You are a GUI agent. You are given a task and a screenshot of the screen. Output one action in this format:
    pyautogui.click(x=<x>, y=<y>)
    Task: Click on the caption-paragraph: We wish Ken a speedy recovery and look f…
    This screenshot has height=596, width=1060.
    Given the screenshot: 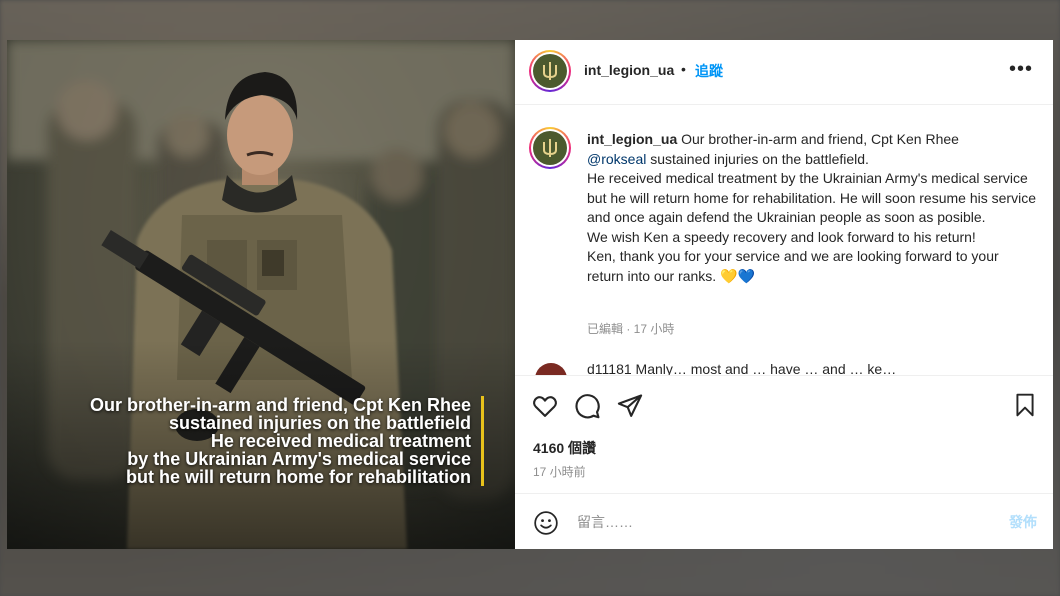 What is the action you would take?
    pyautogui.click(x=781, y=236)
    